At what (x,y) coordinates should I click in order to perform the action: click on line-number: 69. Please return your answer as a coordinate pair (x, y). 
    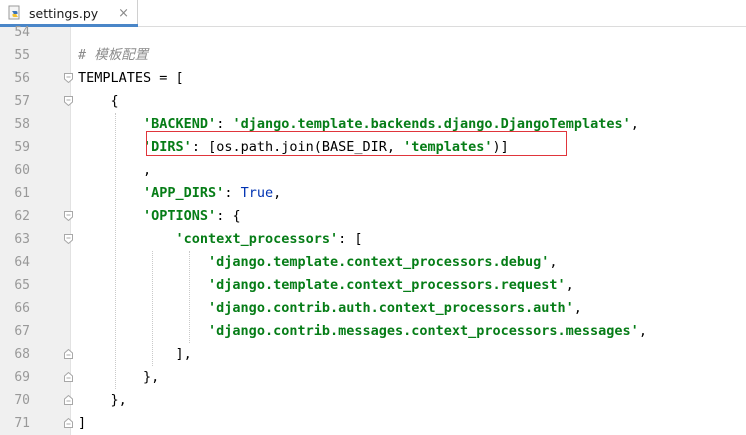
    Looking at the image, I should click on (22, 377).